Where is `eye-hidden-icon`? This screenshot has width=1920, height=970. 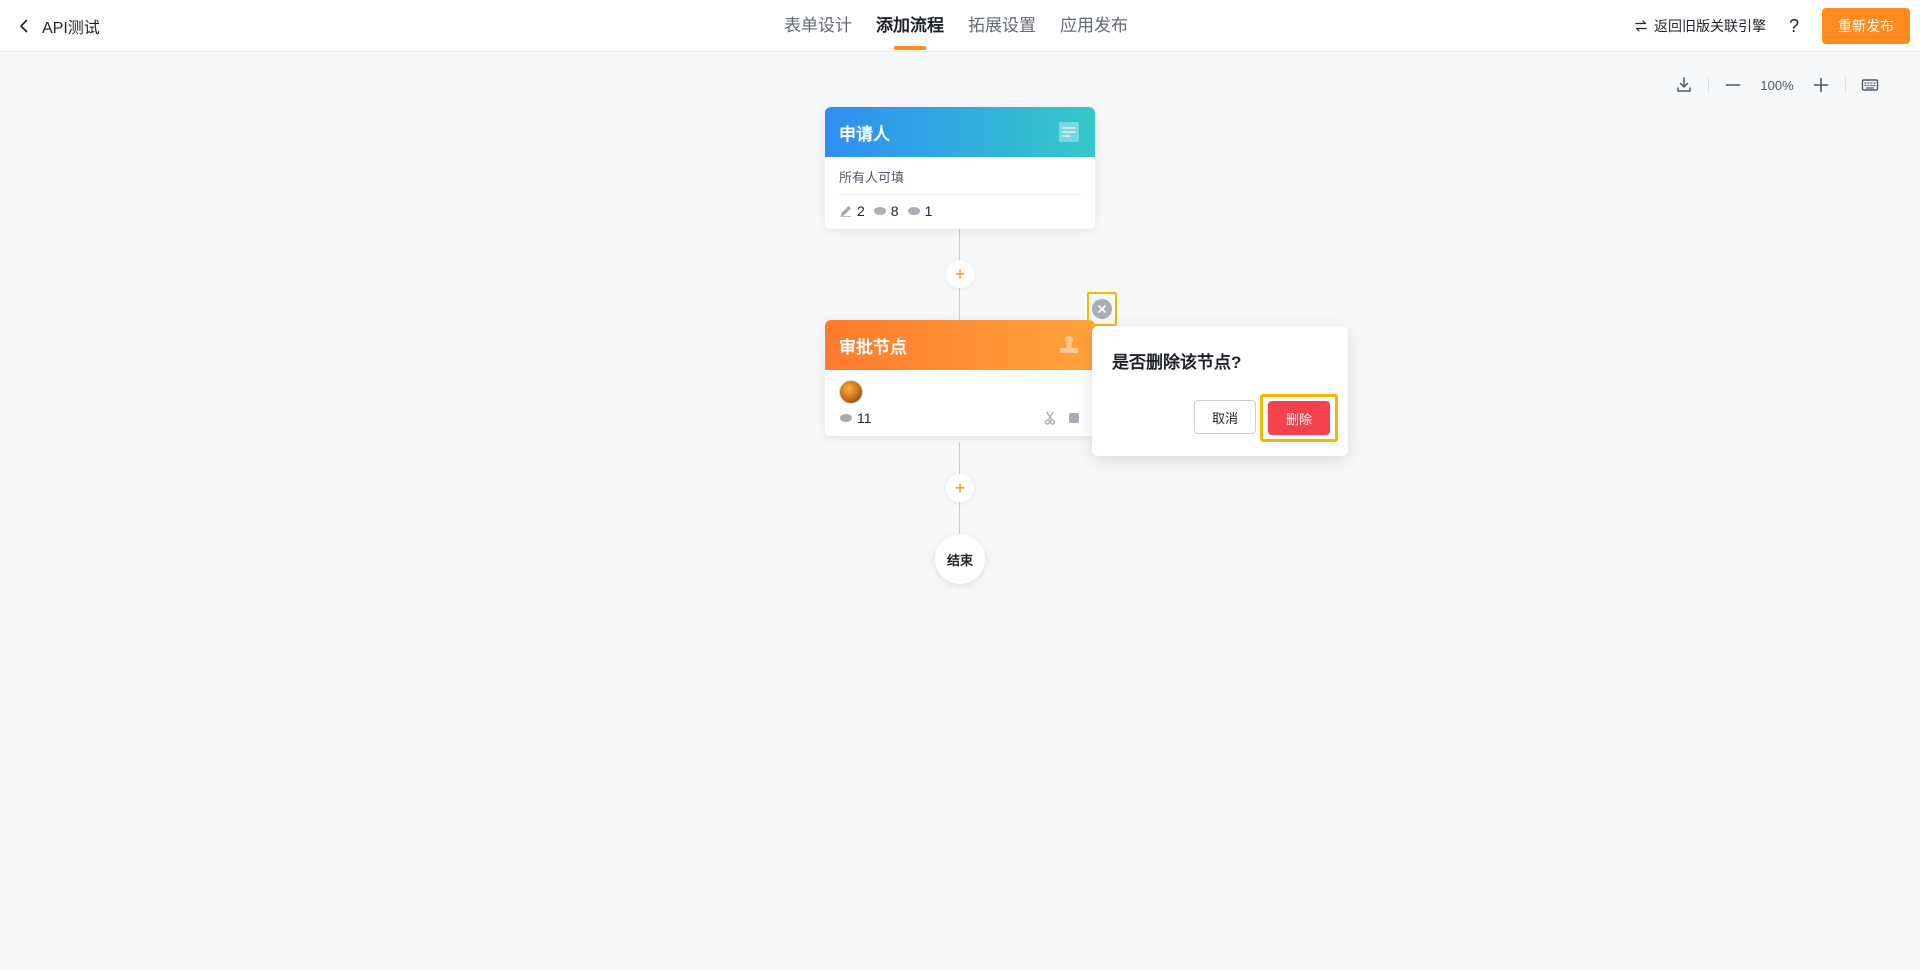 eye-hidden-icon is located at coordinates (913, 211).